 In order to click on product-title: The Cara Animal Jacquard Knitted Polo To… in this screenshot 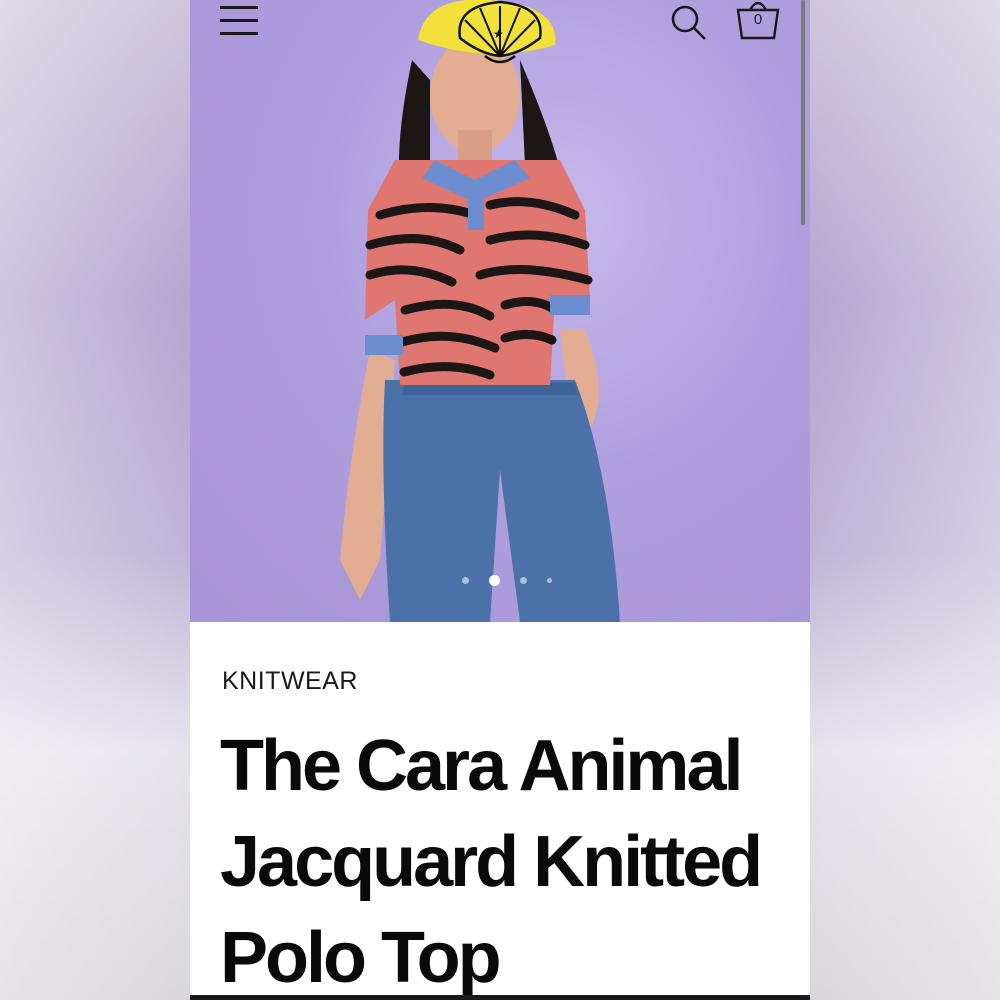, I will do `click(491, 862)`.